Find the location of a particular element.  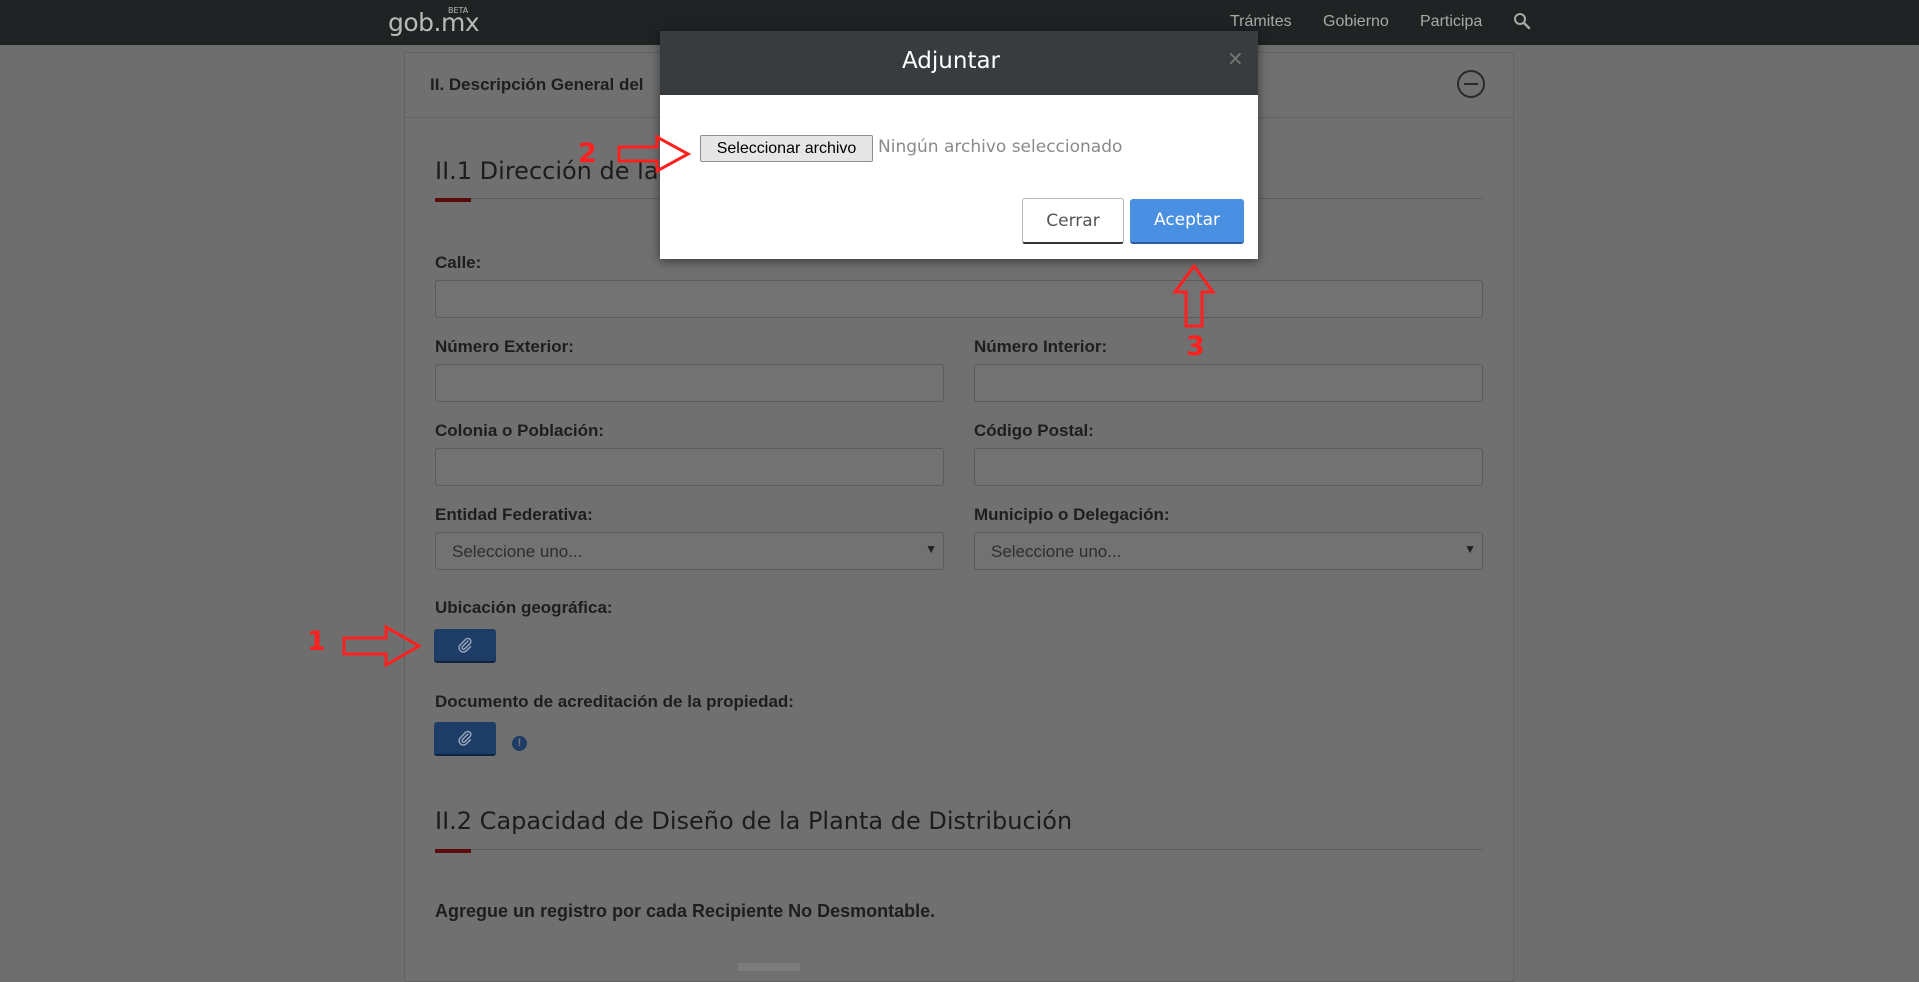

close-icon: × is located at coordinates (1235, 58).